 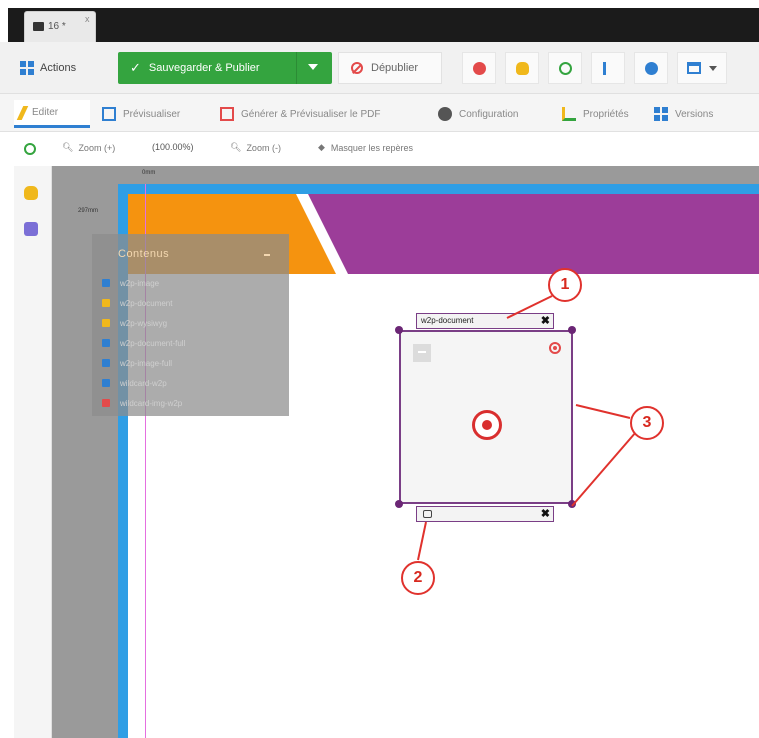 I want to click on preview-icon, so click(x=109, y=114).